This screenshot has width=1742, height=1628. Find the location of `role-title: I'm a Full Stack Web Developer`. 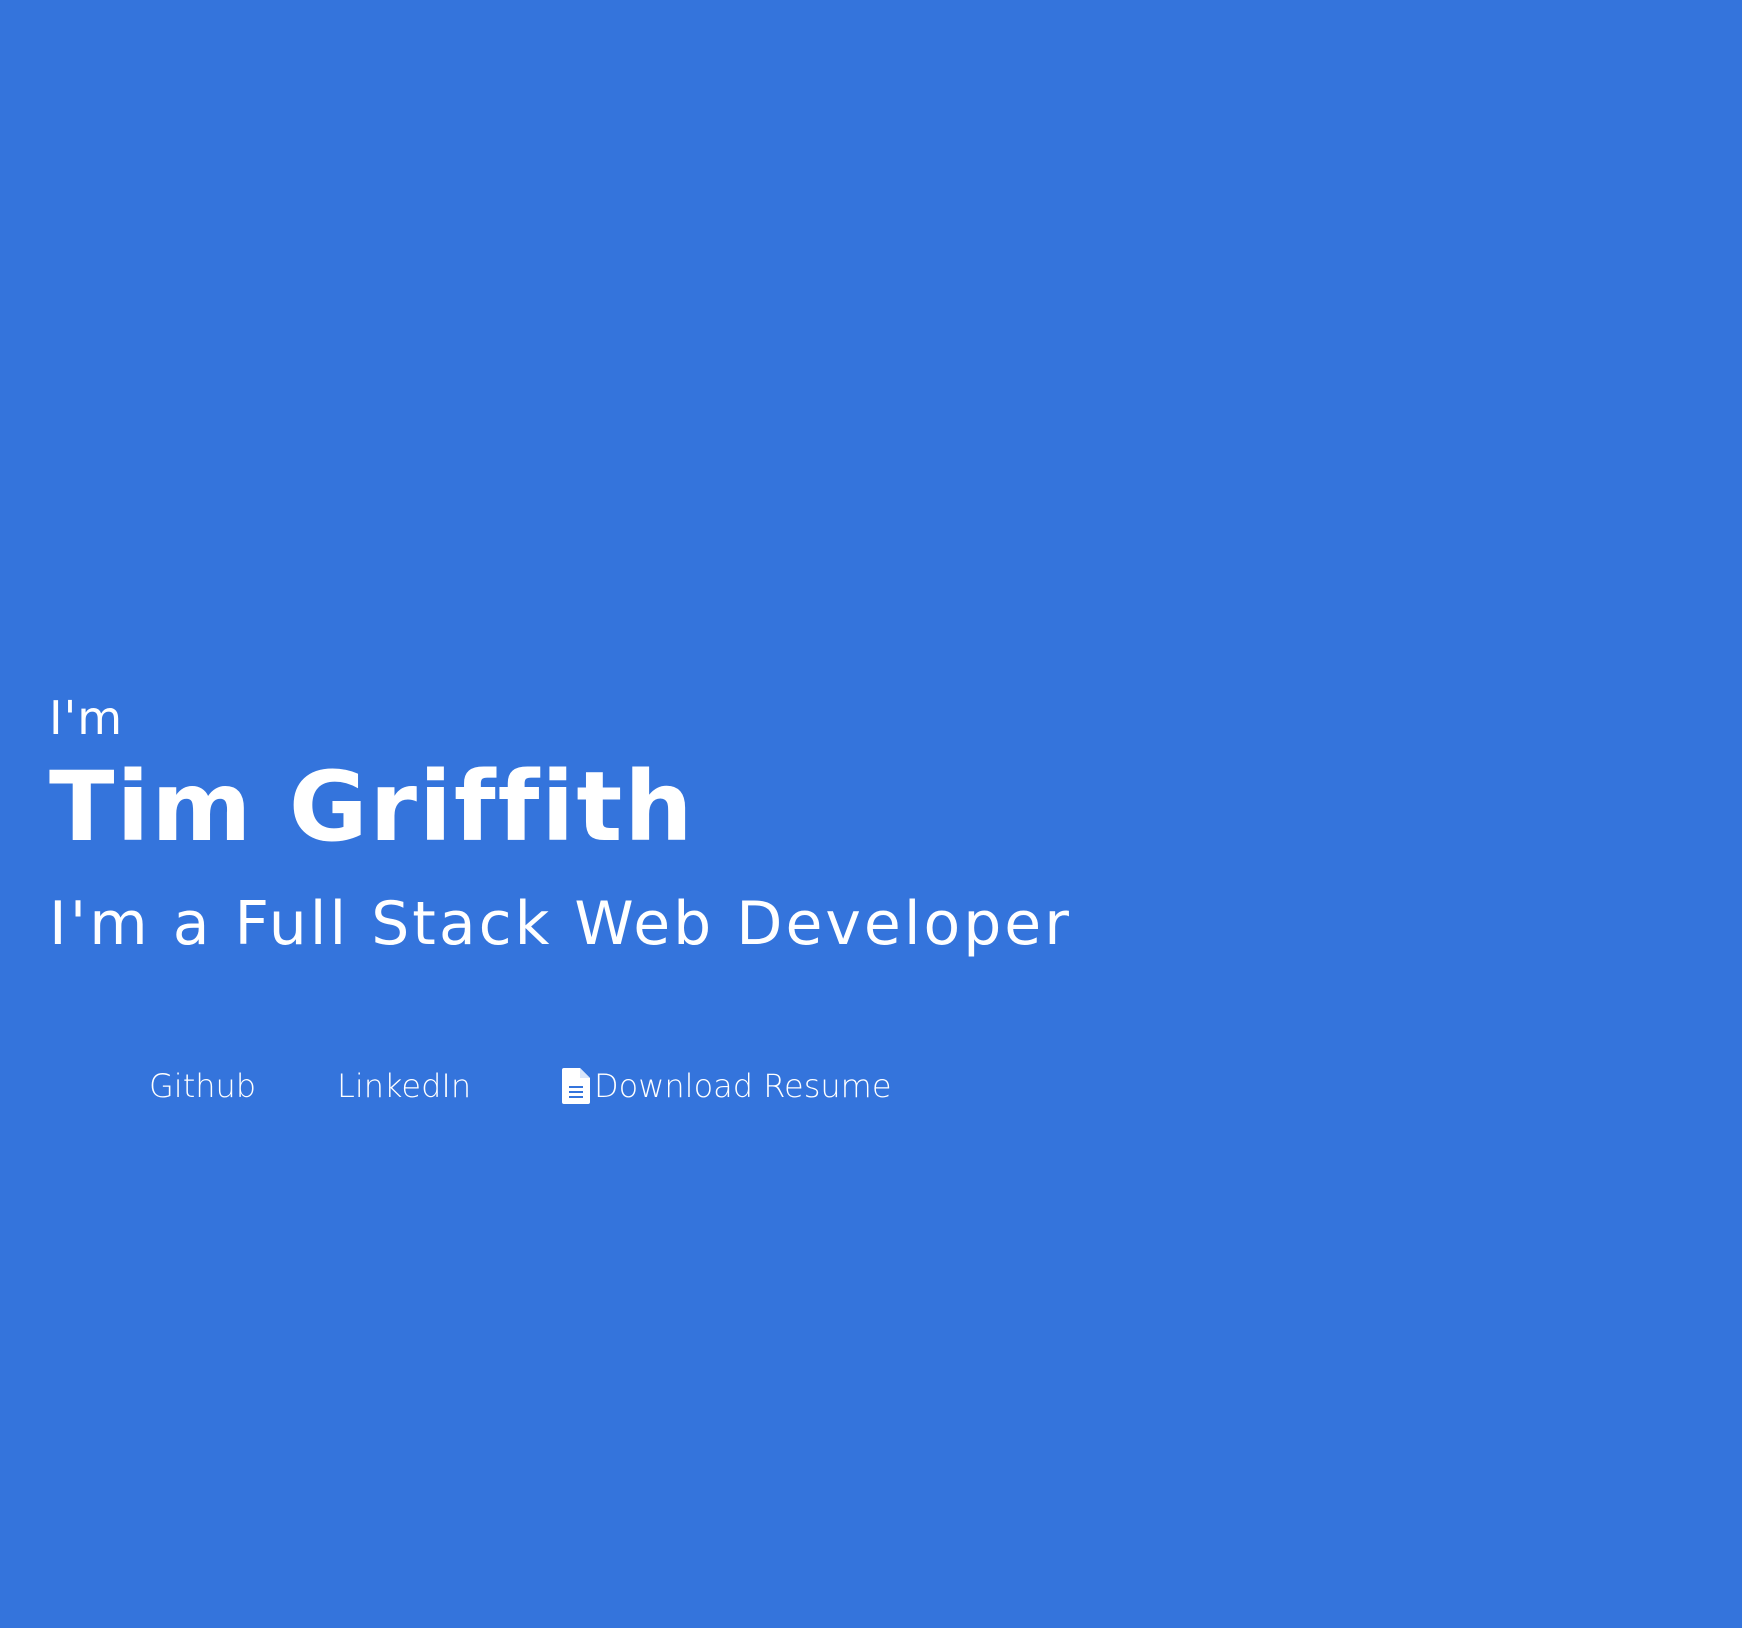

role-title: I'm a Full Stack Web Developer is located at coordinates (560, 924).